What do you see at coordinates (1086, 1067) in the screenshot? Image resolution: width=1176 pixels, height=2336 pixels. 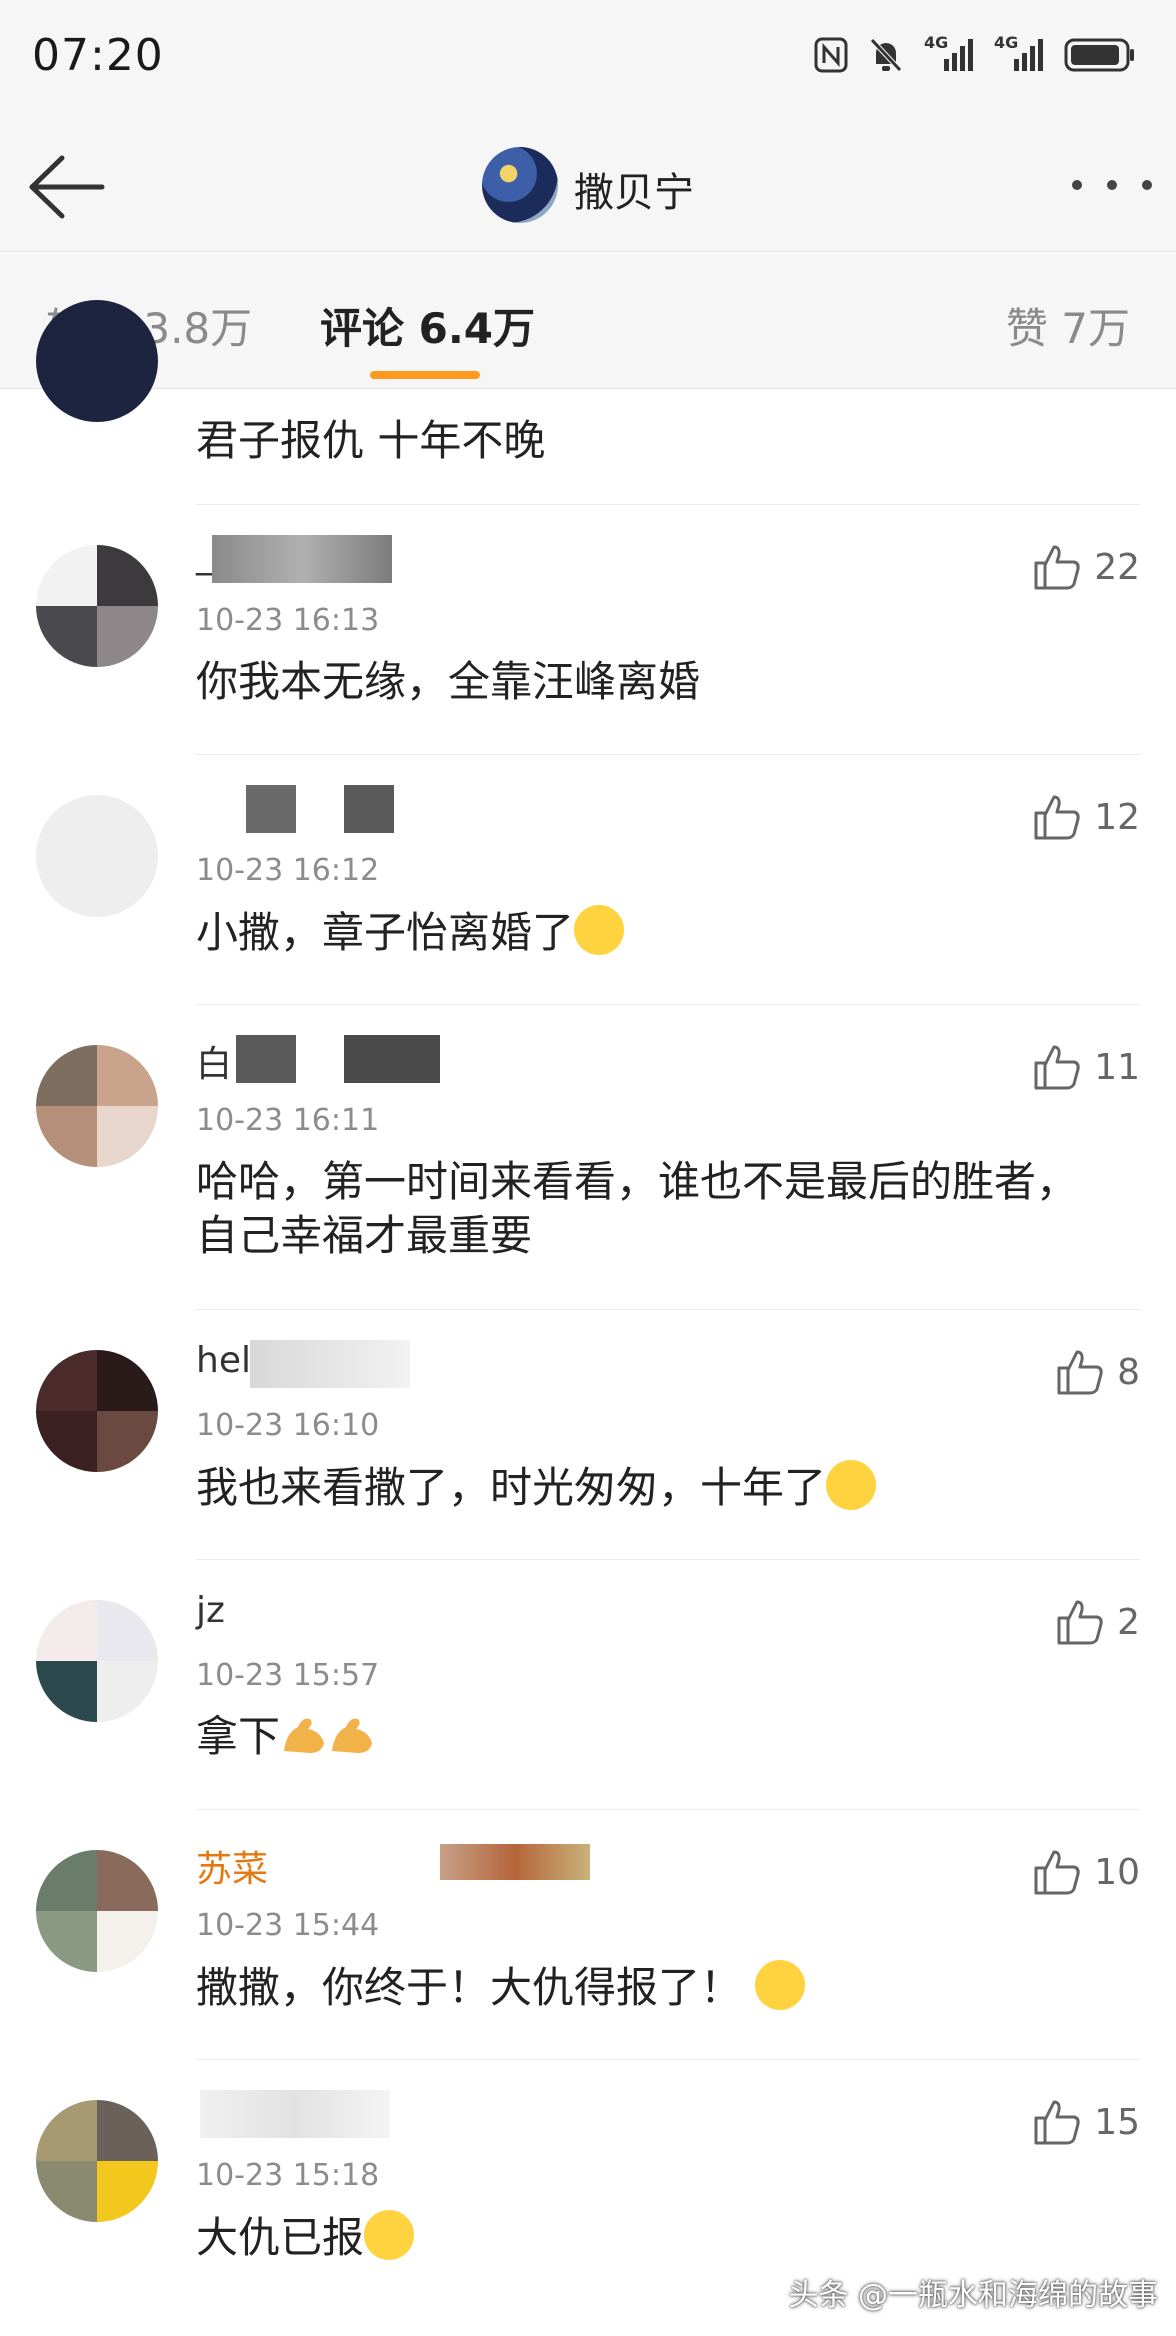 I see `like-button: 11` at bounding box center [1086, 1067].